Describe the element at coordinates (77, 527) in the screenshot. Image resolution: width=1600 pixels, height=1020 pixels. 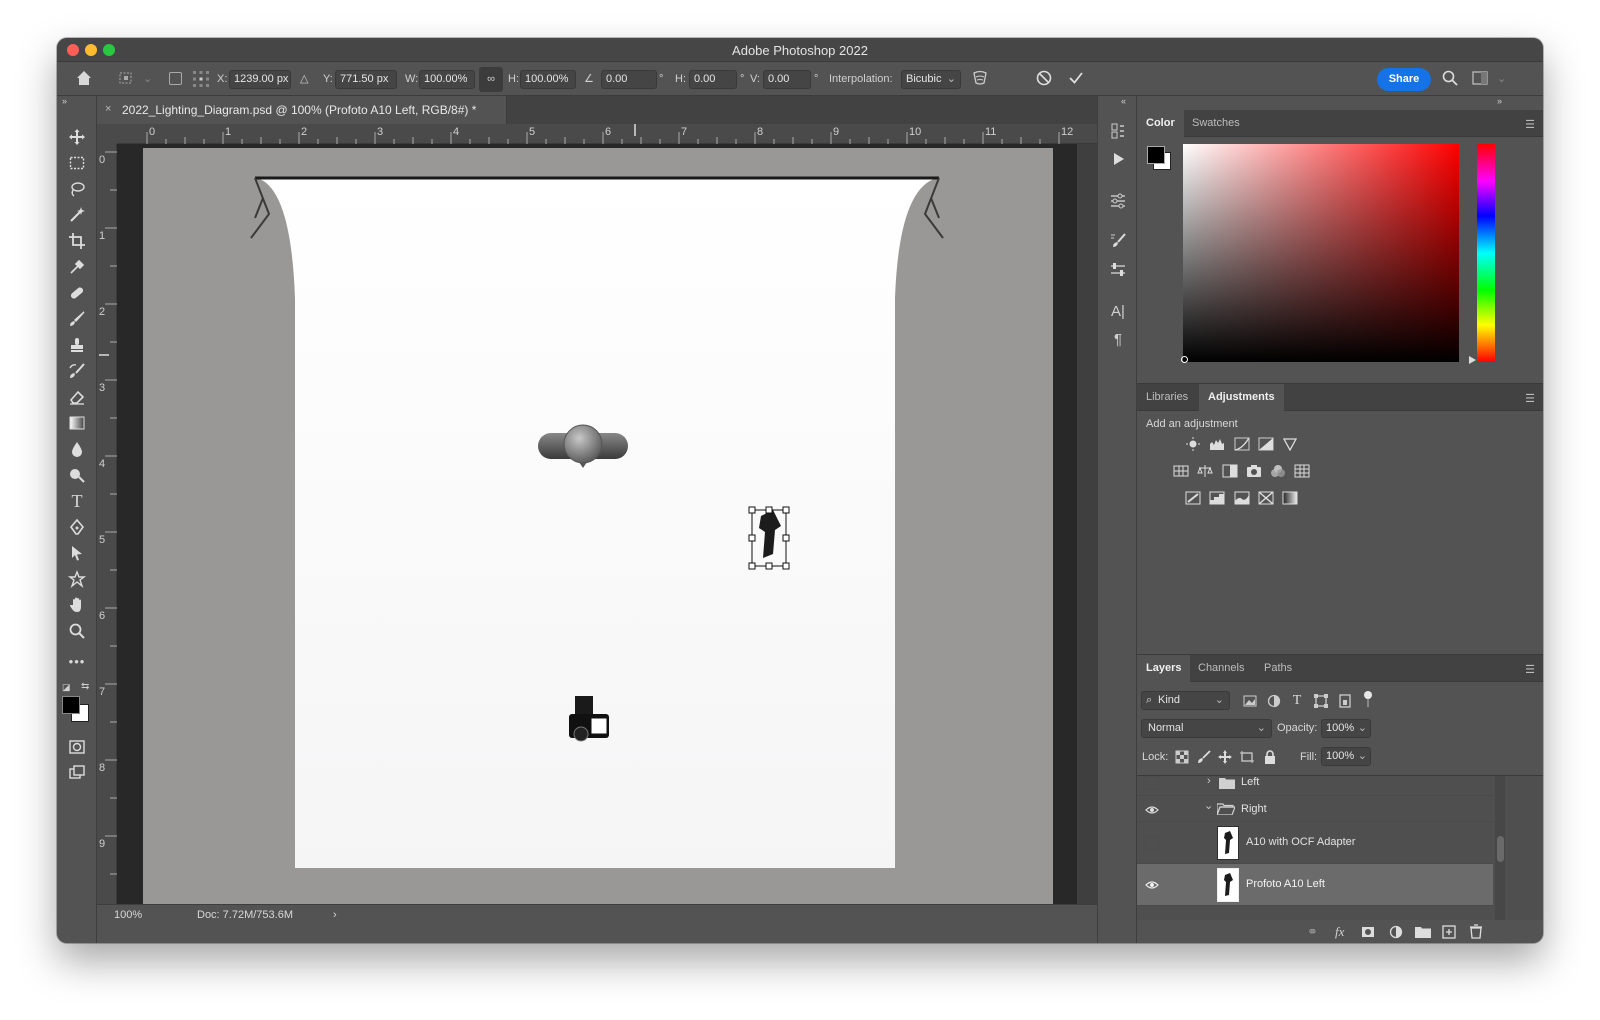
I see `pen-tool-icon` at that location.